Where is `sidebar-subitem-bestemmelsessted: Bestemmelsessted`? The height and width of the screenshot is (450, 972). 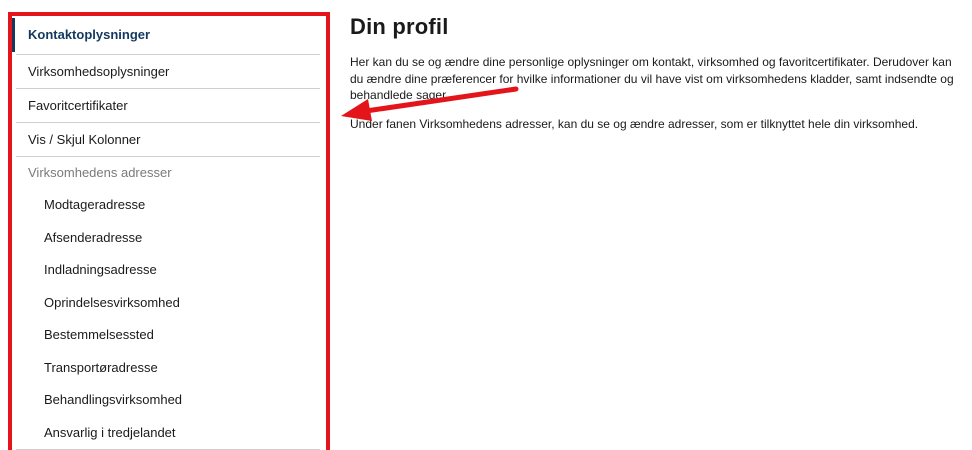 sidebar-subitem-bestemmelsessted: Bestemmelsessted is located at coordinates (171, 335).